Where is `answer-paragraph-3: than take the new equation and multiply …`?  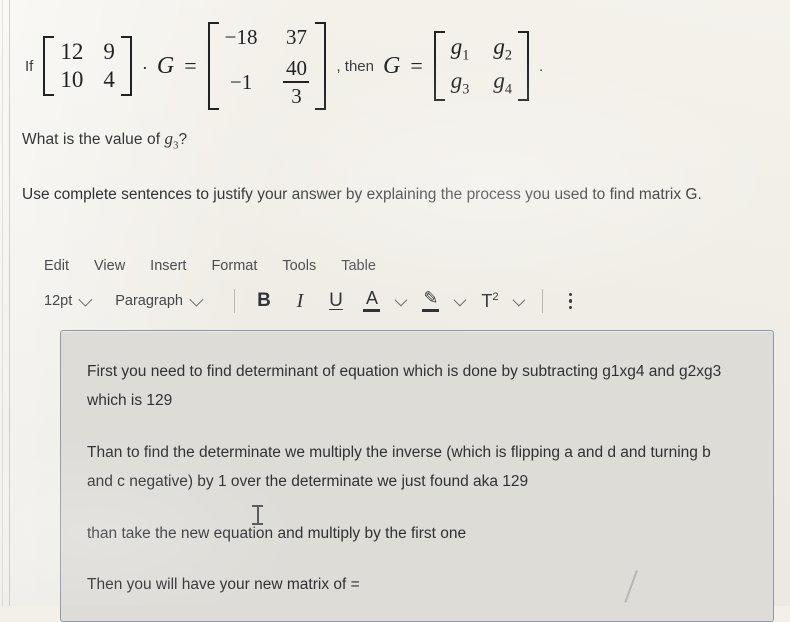 answer-paragraph-3: than take the new equation and multiply … is located at coordinates (277, 533).